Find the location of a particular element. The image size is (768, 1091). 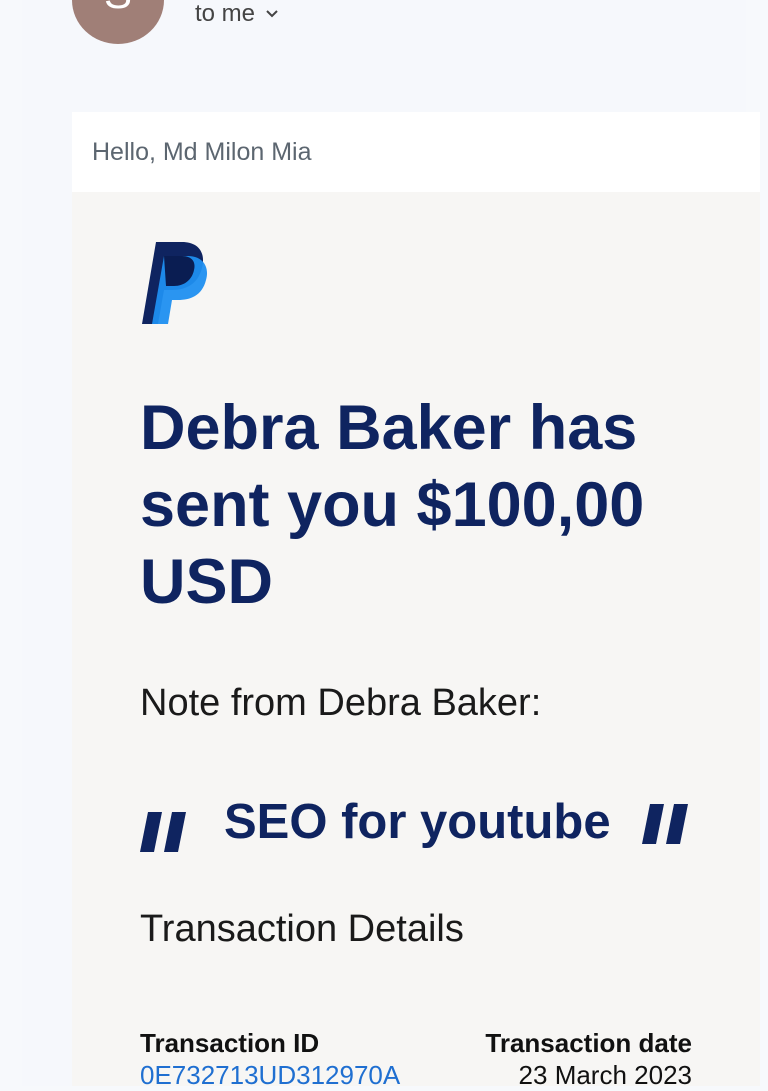

transaction-date-value: 23 March 2023 is located at coordinates (605, 1075).